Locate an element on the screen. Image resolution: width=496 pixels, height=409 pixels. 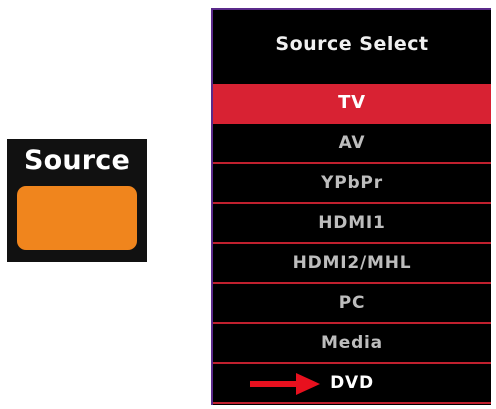
source-label: Source is located at coordinates (77, 160).